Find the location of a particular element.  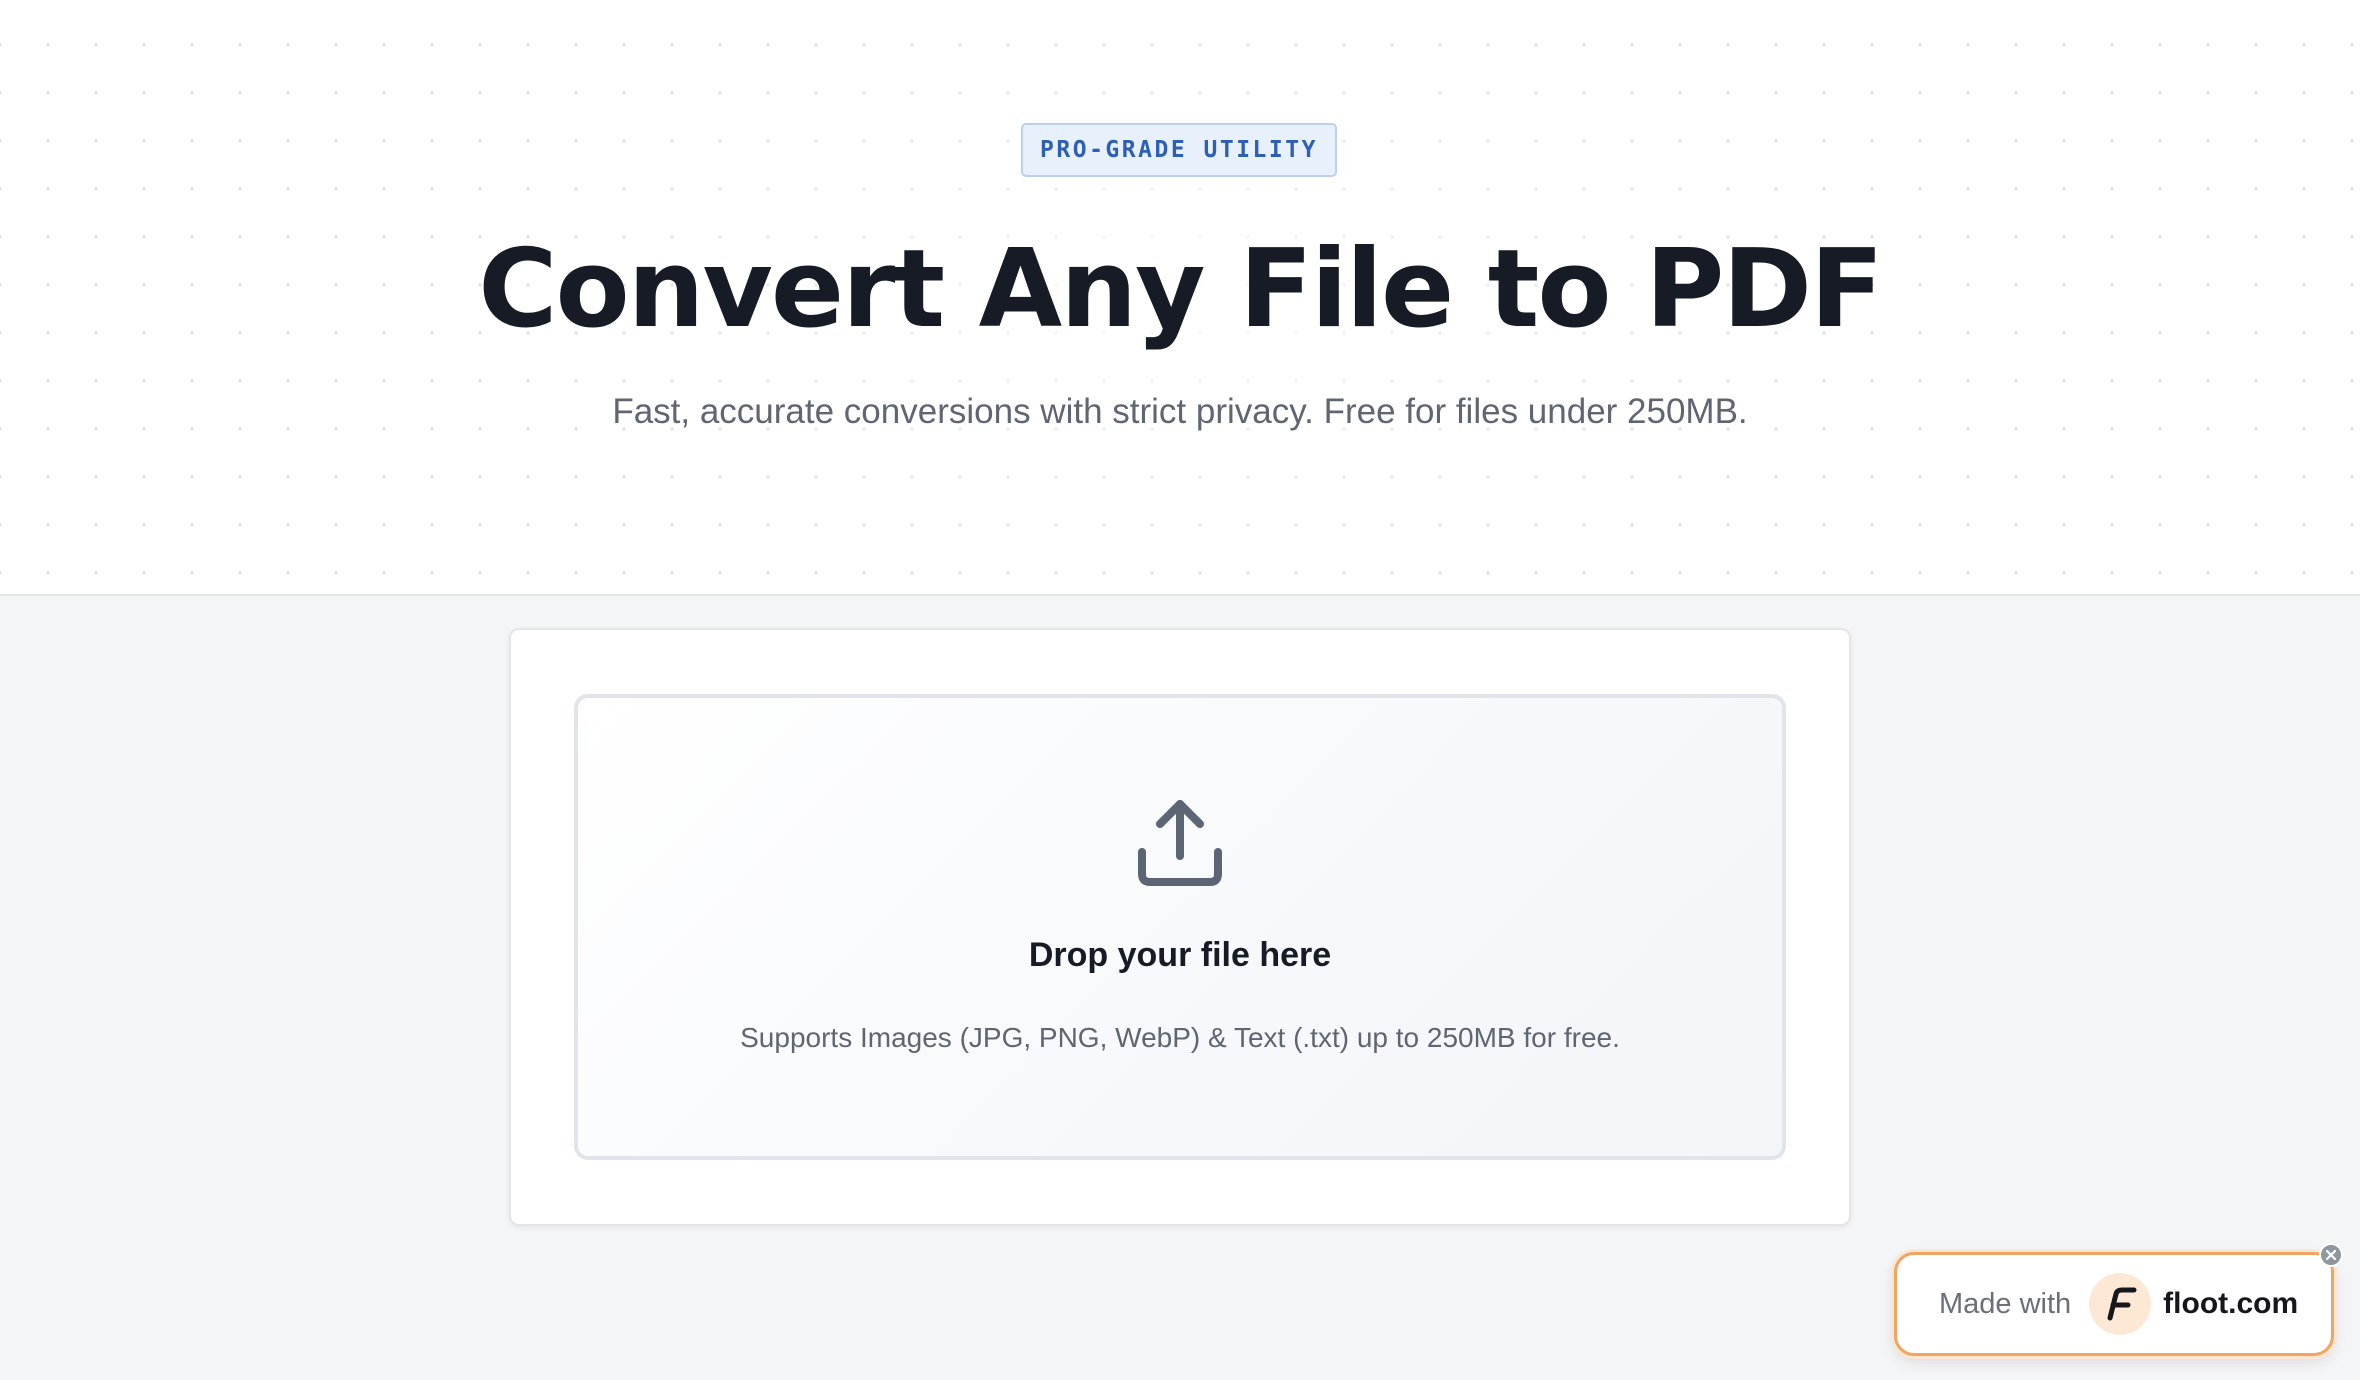

dropzone-title: Drop your file here is located at coordinates (1180, 955).